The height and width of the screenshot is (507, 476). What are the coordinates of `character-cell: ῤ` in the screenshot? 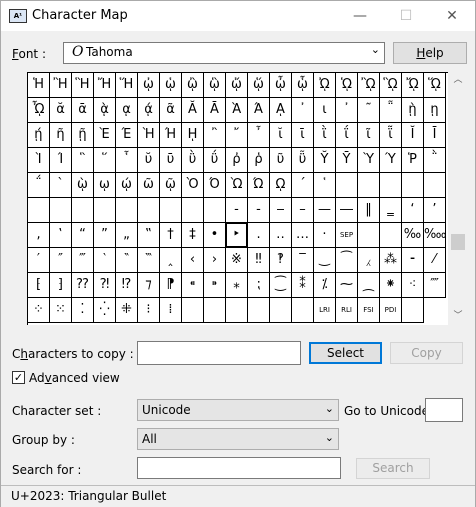 It's located at (237, 160).